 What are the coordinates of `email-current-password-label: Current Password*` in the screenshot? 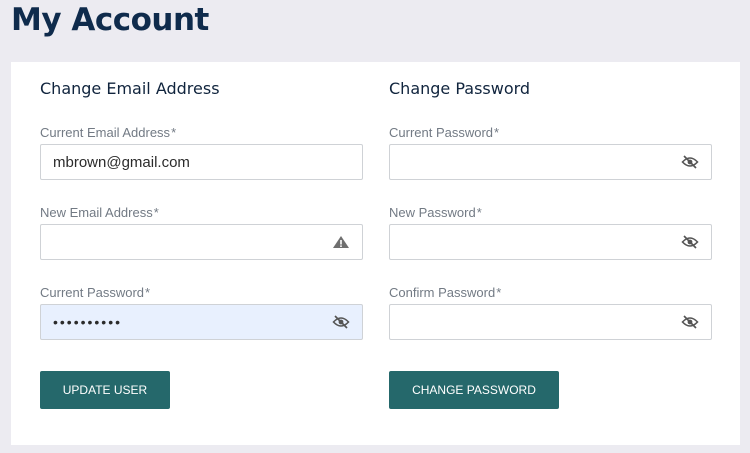 It's located at (95, 292).